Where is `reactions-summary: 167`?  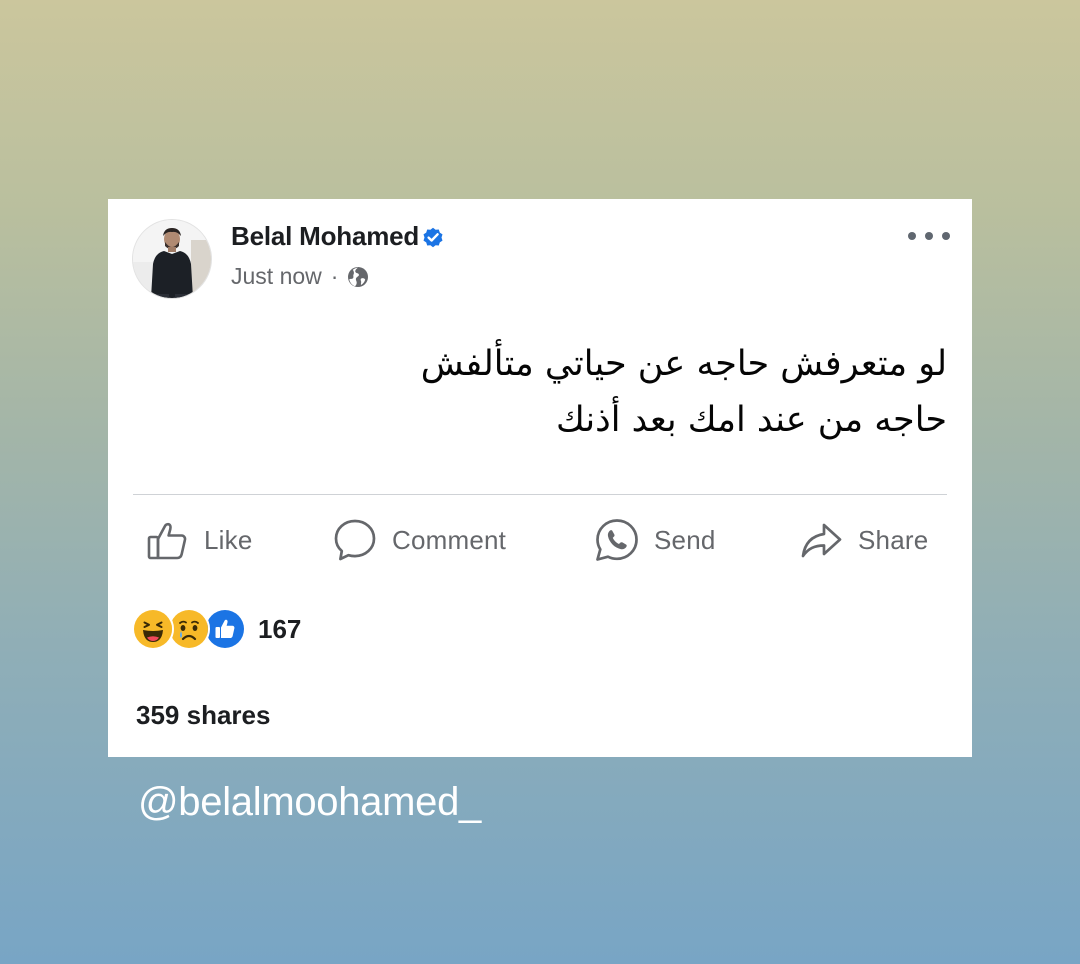 reactions-summary: 167 is located at coordinates (216, 629).